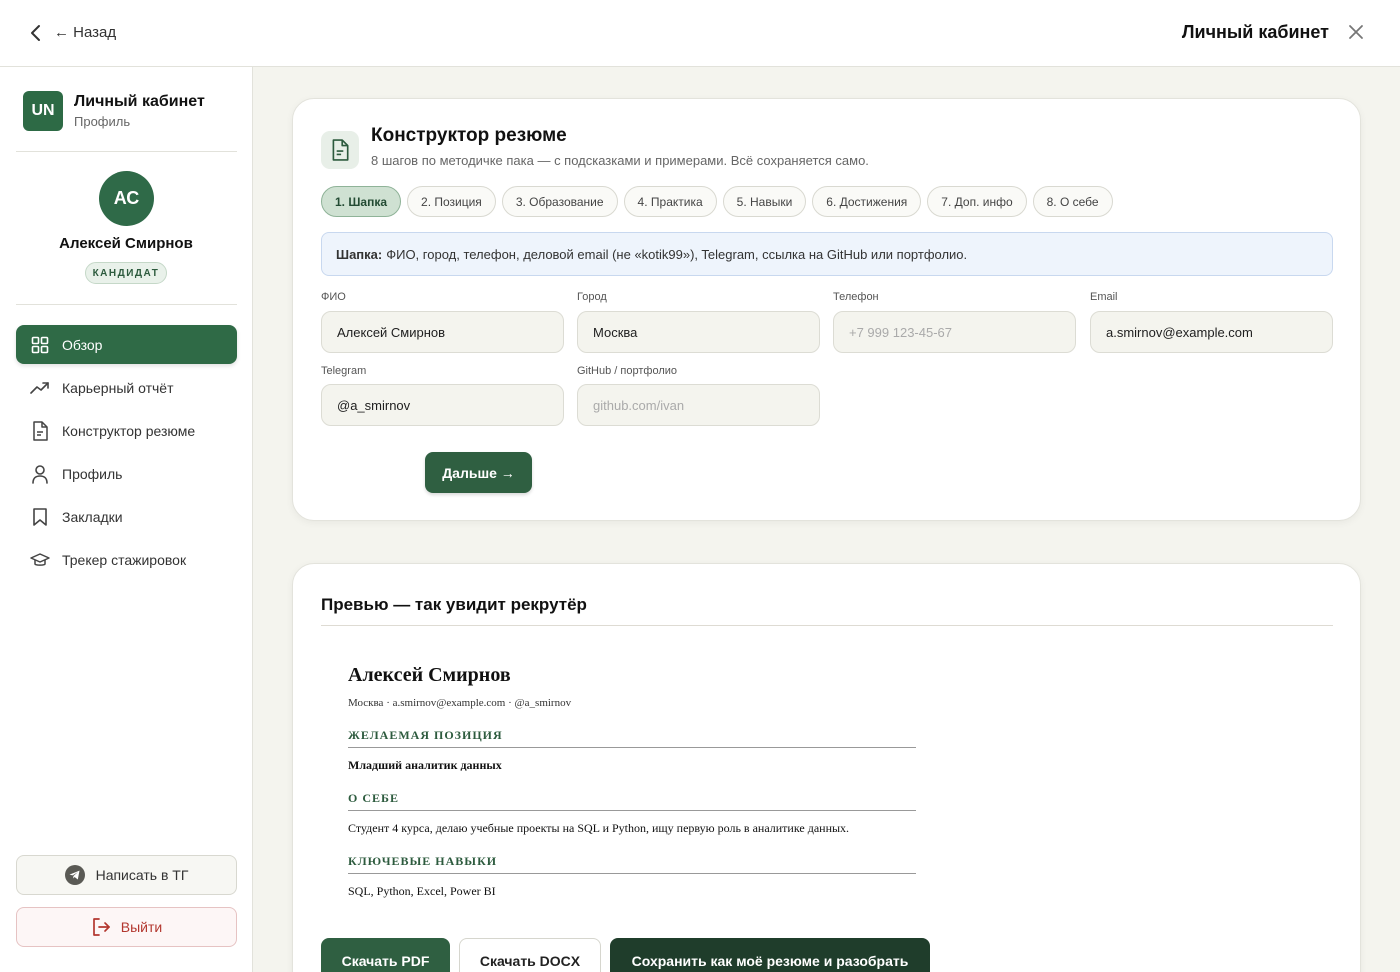 The image size is (1400, 972). I want to click on github-label: GitHub / портфолио, so click(627, 371).